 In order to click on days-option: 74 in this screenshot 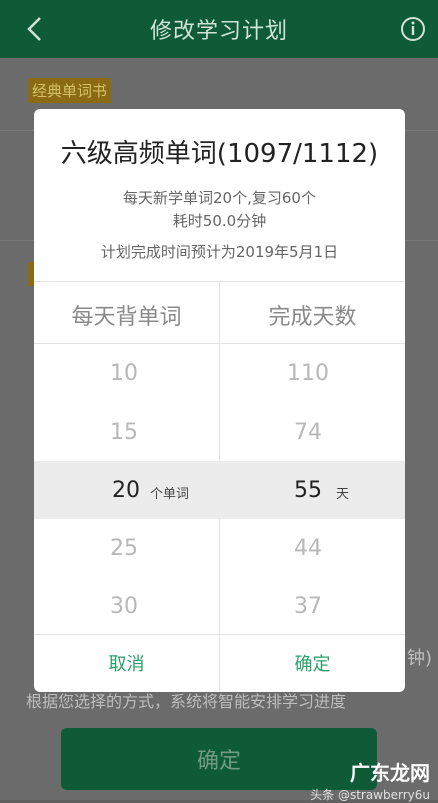, I will do `click(308, 432)`.